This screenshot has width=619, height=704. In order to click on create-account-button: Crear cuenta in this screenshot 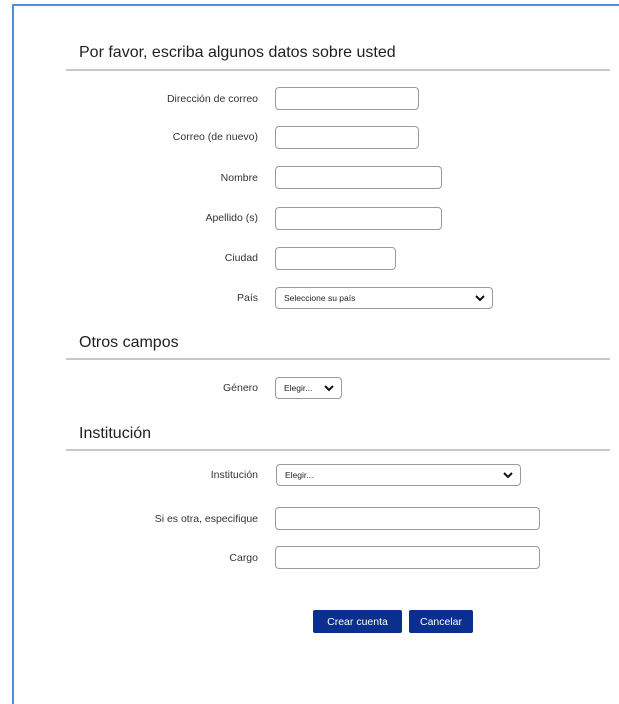, I will do `click(357, 621)`.